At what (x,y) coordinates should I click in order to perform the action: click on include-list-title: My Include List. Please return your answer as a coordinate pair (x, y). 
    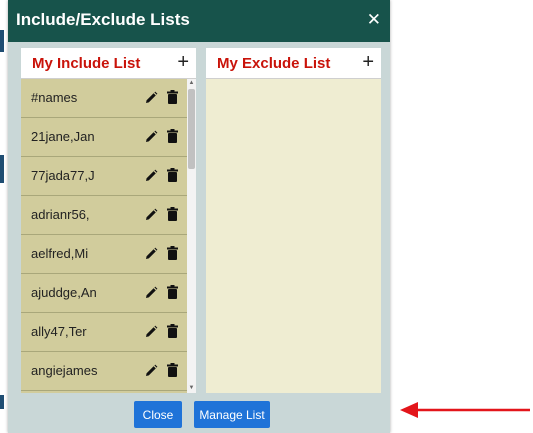
    Looking at the image, I should click on (86, 63).